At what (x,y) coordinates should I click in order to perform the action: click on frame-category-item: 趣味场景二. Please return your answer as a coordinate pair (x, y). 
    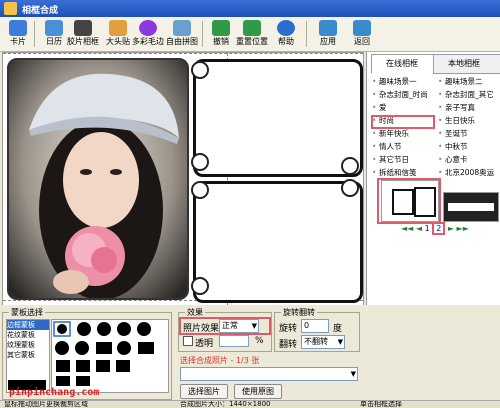
    Looking at the image, I should click on (468, 81).